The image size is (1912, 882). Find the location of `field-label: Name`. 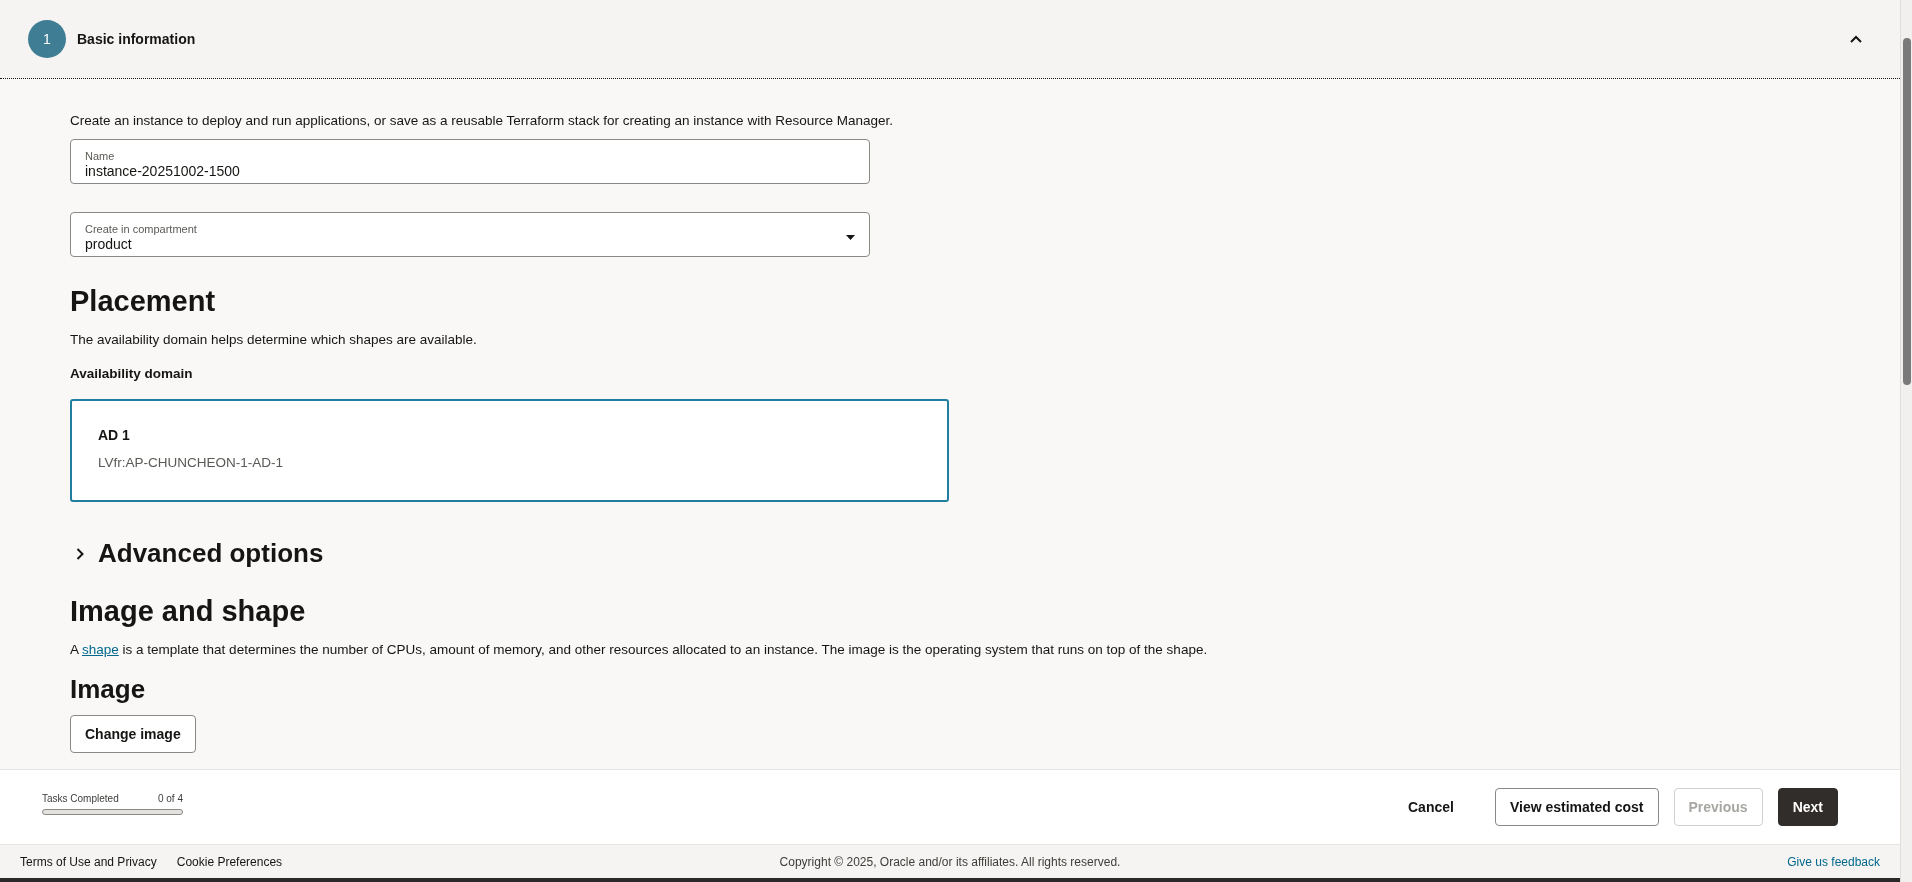

field-label: Name is located at coordinates (100, 155).